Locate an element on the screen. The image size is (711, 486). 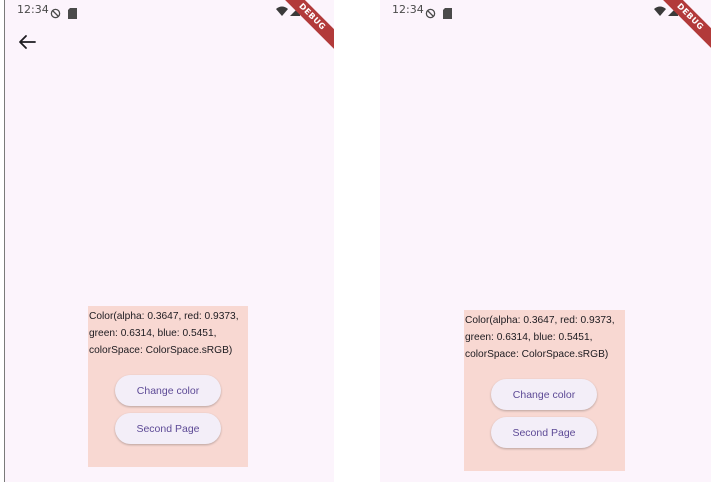
arrow-back-icon is located at coordinates (27, 42).